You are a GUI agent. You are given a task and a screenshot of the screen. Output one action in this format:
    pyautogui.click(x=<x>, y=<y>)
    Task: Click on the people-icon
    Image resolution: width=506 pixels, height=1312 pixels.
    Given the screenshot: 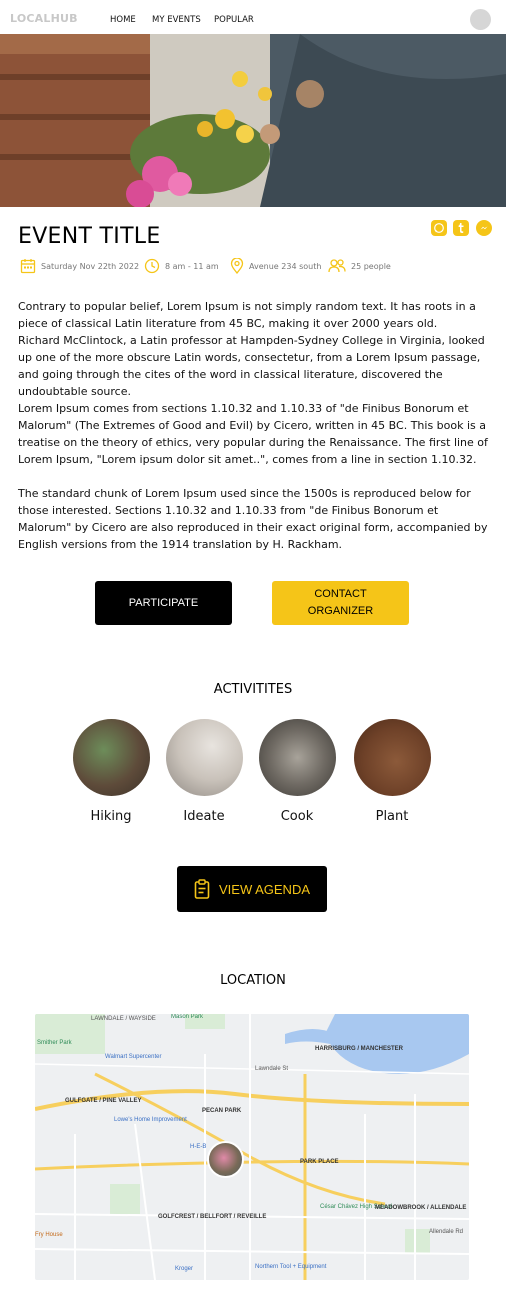 What is the action you would take?
    pyautogui.click(x=337, y=266)
    